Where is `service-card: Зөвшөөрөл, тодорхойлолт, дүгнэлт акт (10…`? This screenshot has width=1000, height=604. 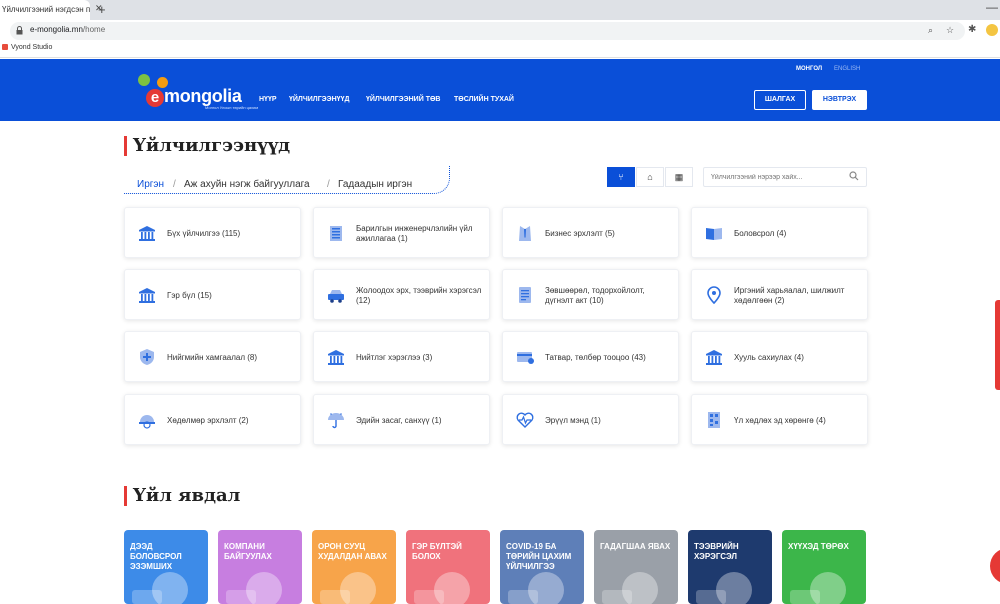
service-card: Зөвшөөрөл, тодорхойлолт, дүгнэлт акт (10… is located at coordinates (590, 294).